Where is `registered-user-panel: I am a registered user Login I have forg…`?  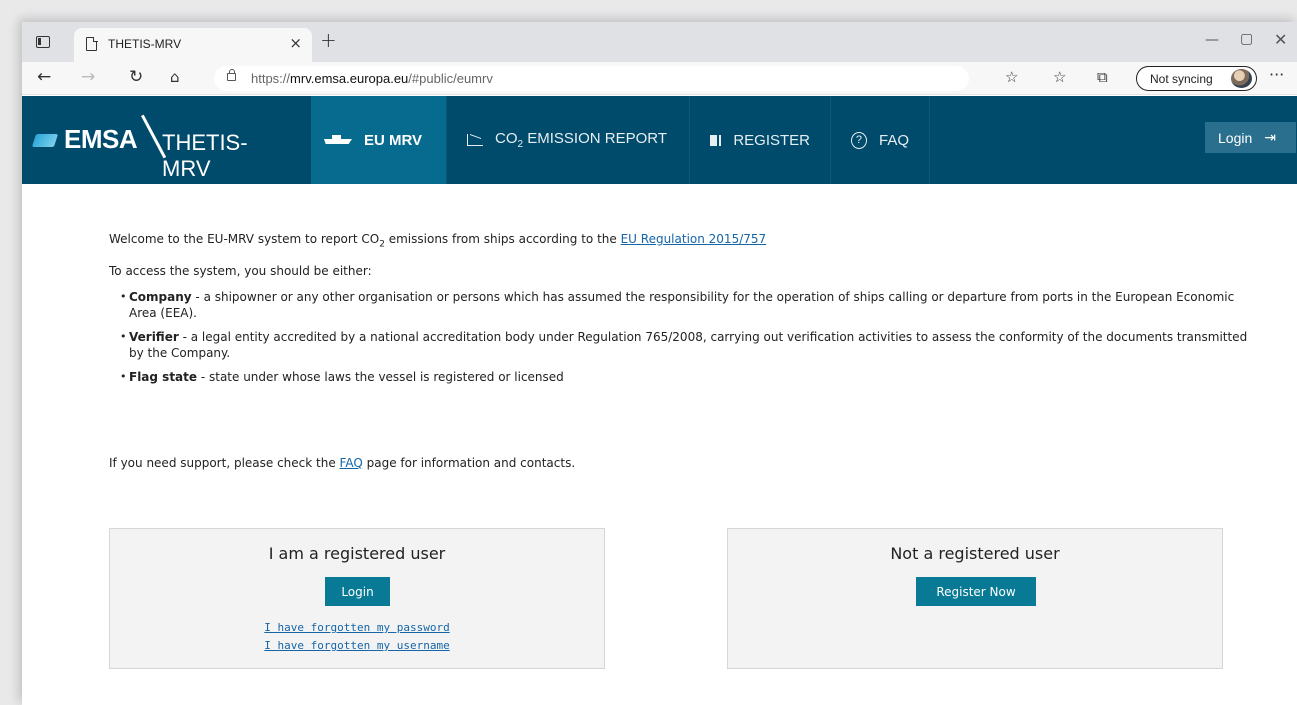
registered-user-panel: I am a registered user Login I have forg… is located at coordinates (357, 598).